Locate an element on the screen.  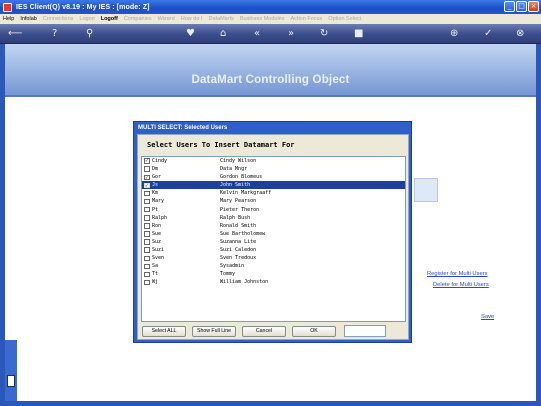
maximize-icon: □ is located at coordinates (521, 6).